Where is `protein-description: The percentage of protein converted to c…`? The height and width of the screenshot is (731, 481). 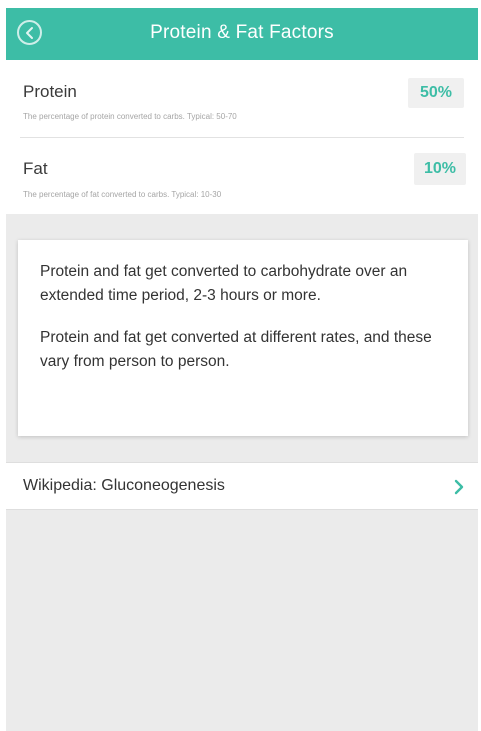
protein-description: The percentage of protein converted to c… is located at coordinates (130, 116).